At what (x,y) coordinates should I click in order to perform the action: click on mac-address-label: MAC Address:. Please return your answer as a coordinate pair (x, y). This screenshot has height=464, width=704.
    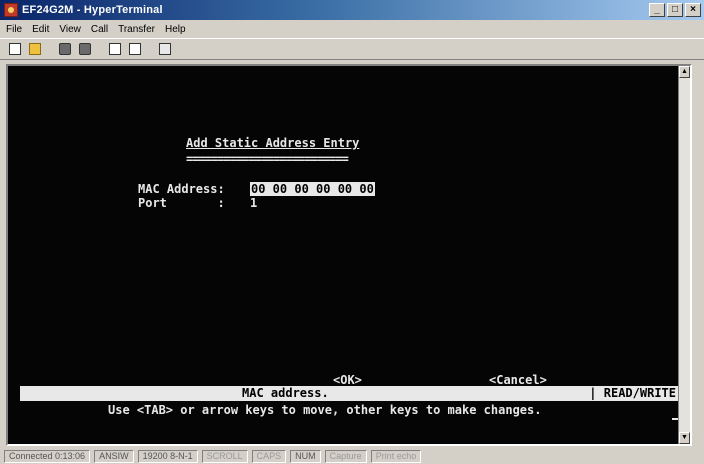
    Looking at the image, I should click on (181, 189).